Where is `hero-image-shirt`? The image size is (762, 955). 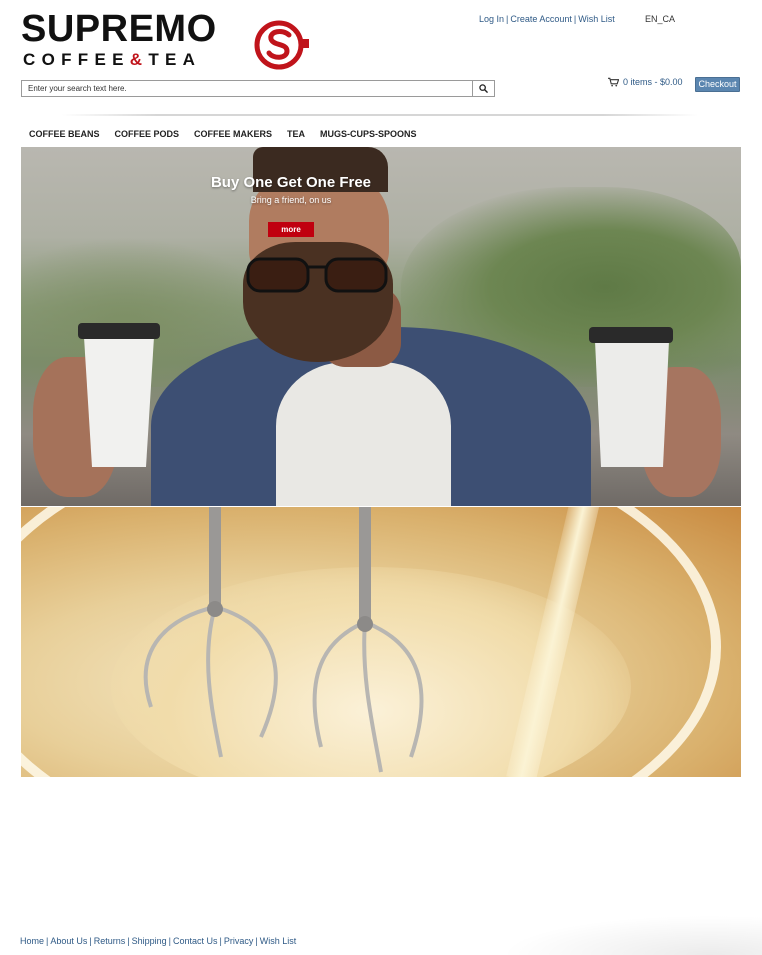
hero-image-shirt is located at coordinates (363, 434).